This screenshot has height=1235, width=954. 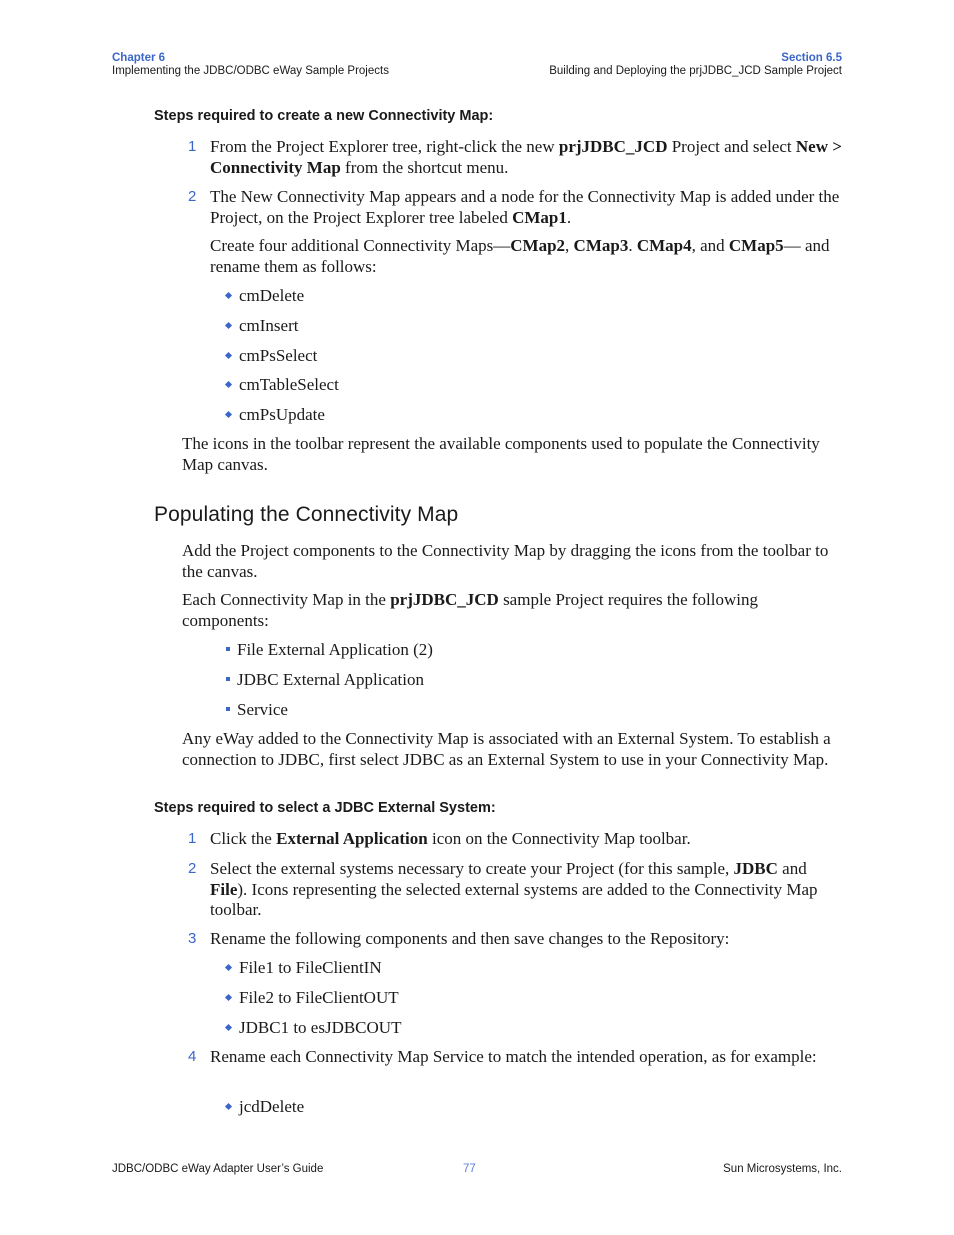 What do you see at coordinates (256, 710) in the screenshot?
I see `list-item: Service` at bounding box center [256, 710].